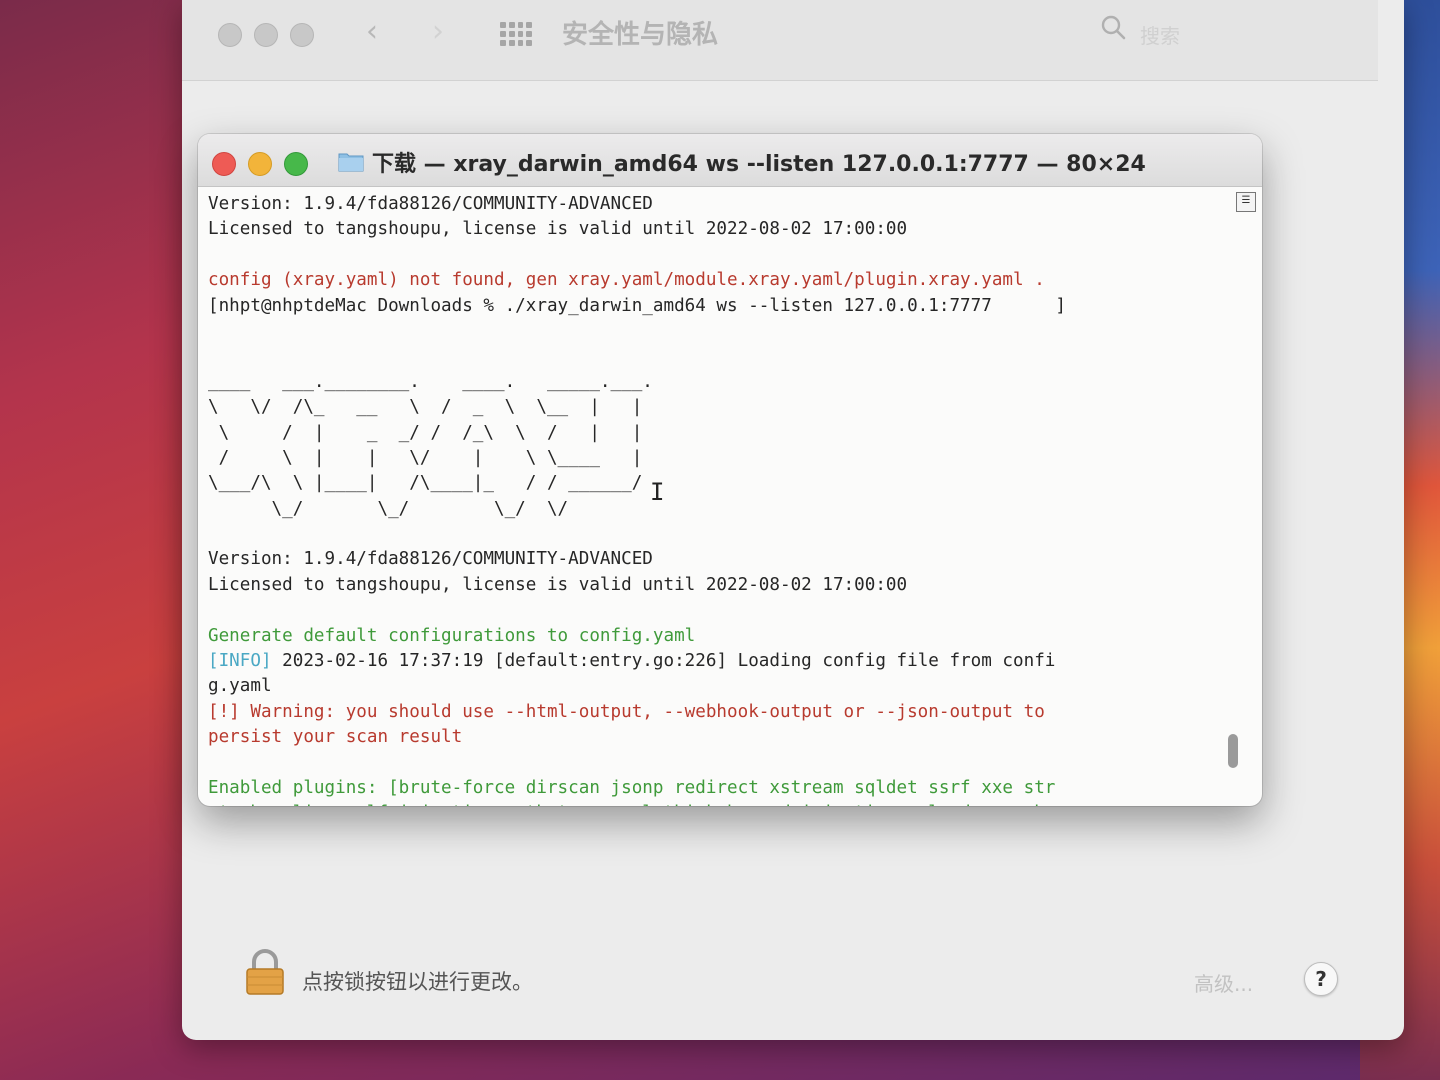 The image size is (1440, 1080). Describe the element at coordinates (296, 164) in the screenshot. I see `zoom-button` at that location.